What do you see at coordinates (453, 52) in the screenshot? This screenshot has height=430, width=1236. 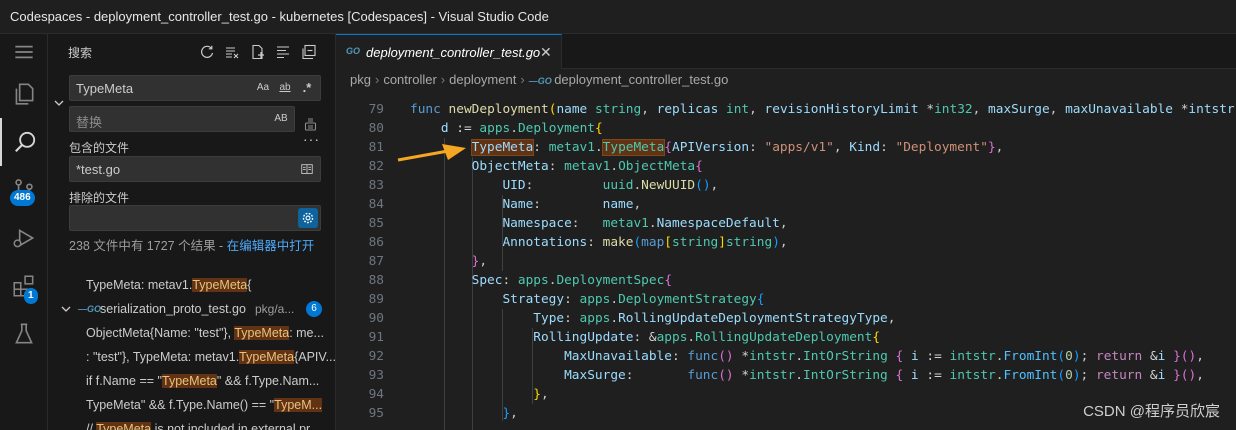 I see `tab-label: deployment_controller_test.go` at bounding box center [453, 52].